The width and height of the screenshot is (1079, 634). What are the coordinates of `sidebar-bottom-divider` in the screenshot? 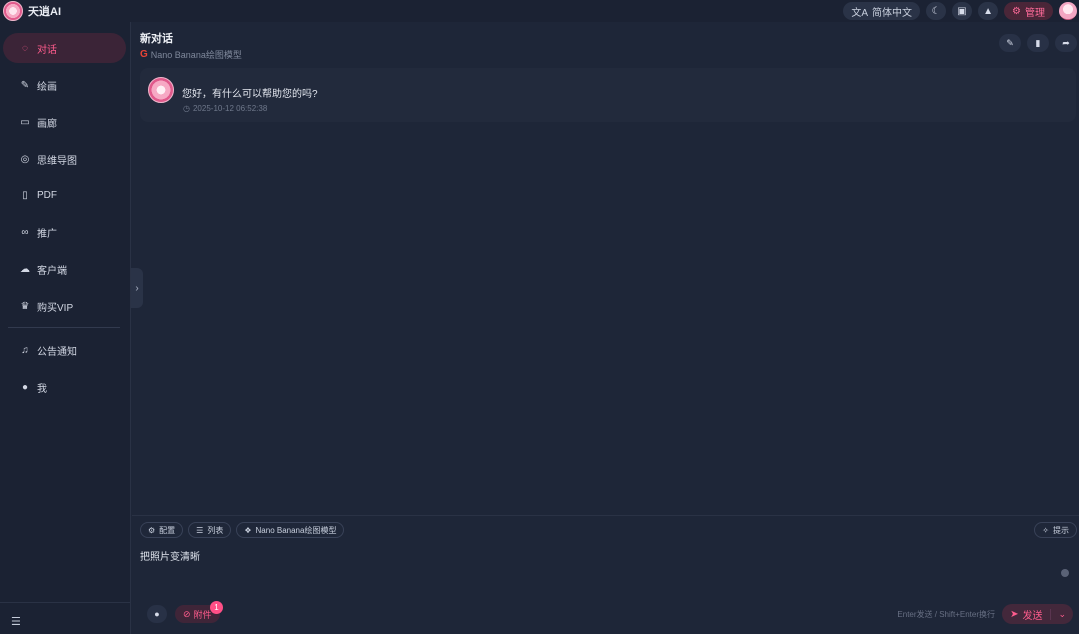 It's located at (65, 602).